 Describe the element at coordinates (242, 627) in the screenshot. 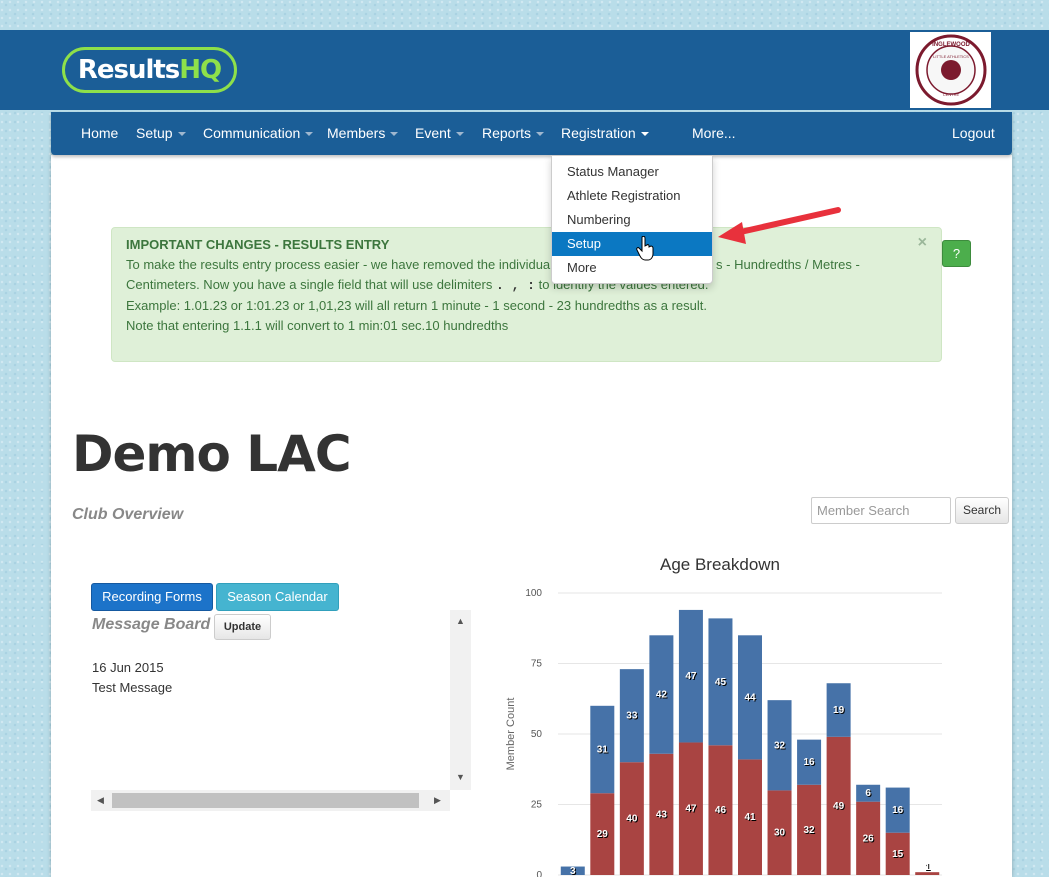

I see `update-button: Update` at that location.